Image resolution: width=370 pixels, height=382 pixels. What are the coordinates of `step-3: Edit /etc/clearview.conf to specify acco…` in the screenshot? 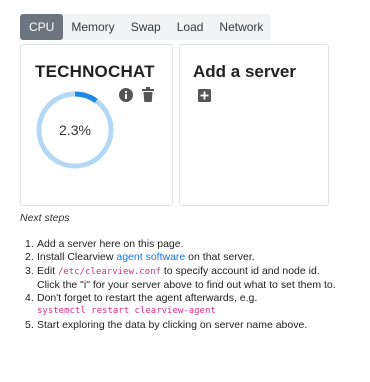 It's located at (197, 278).